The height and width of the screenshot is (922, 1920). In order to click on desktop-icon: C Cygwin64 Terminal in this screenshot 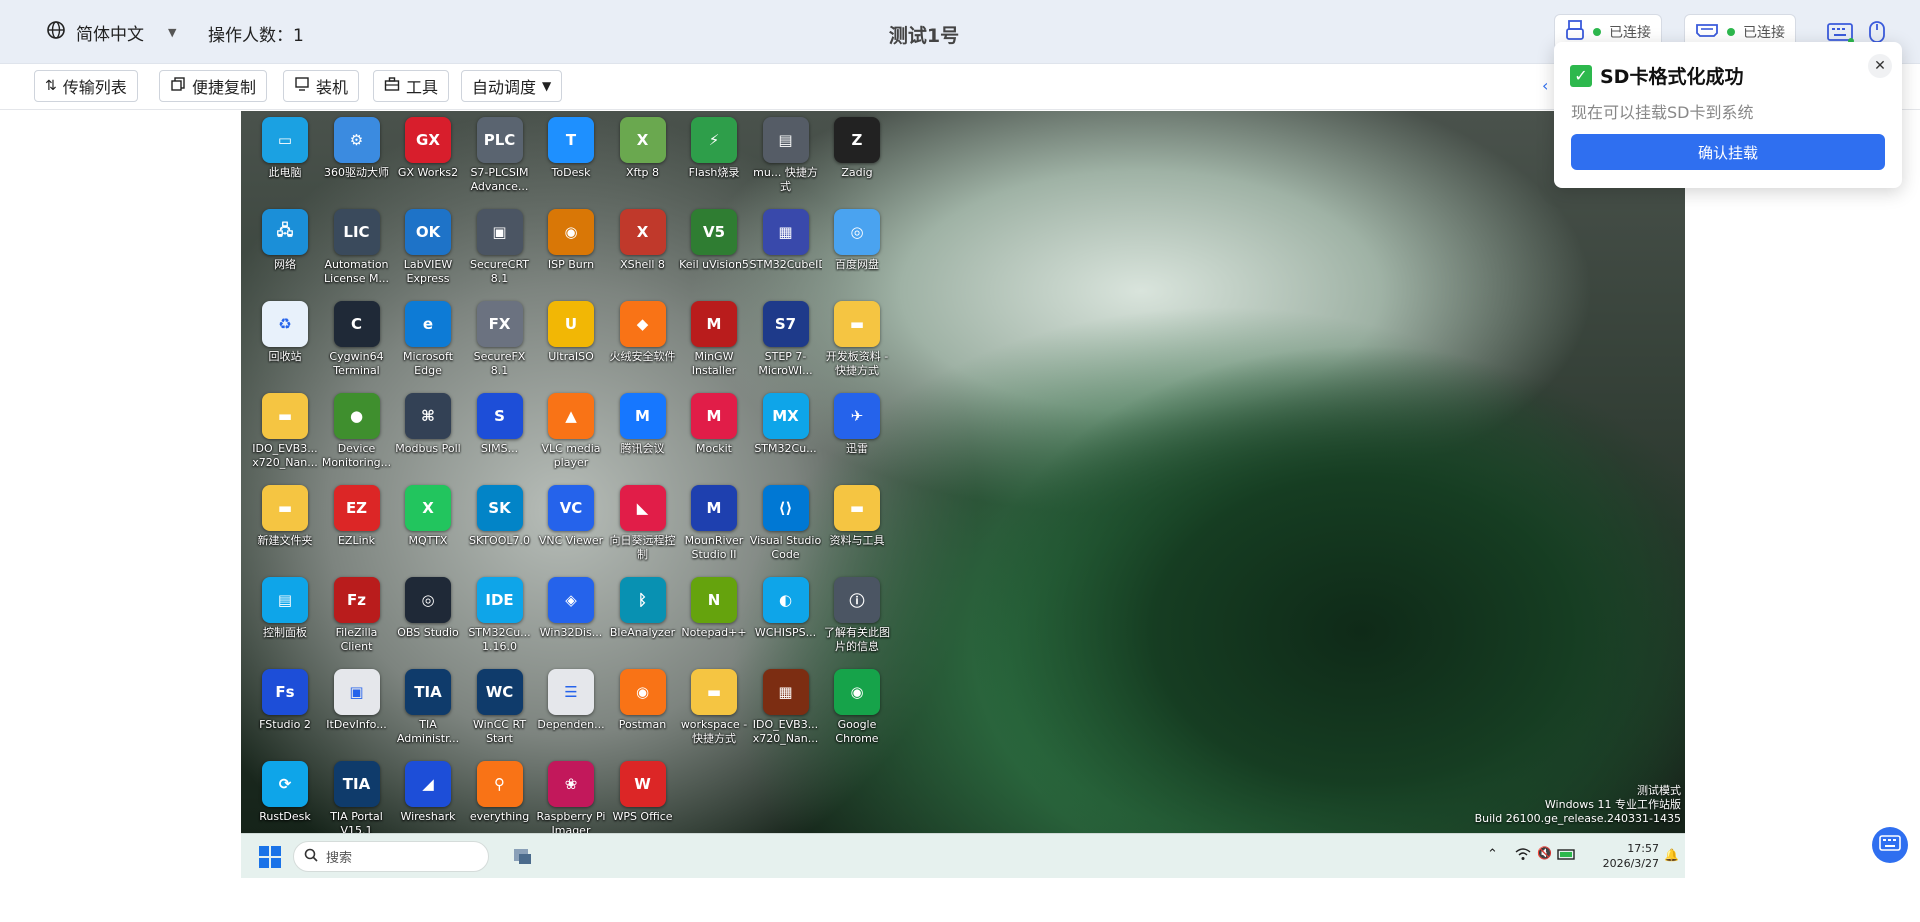, I will do `click(357, 339)`.